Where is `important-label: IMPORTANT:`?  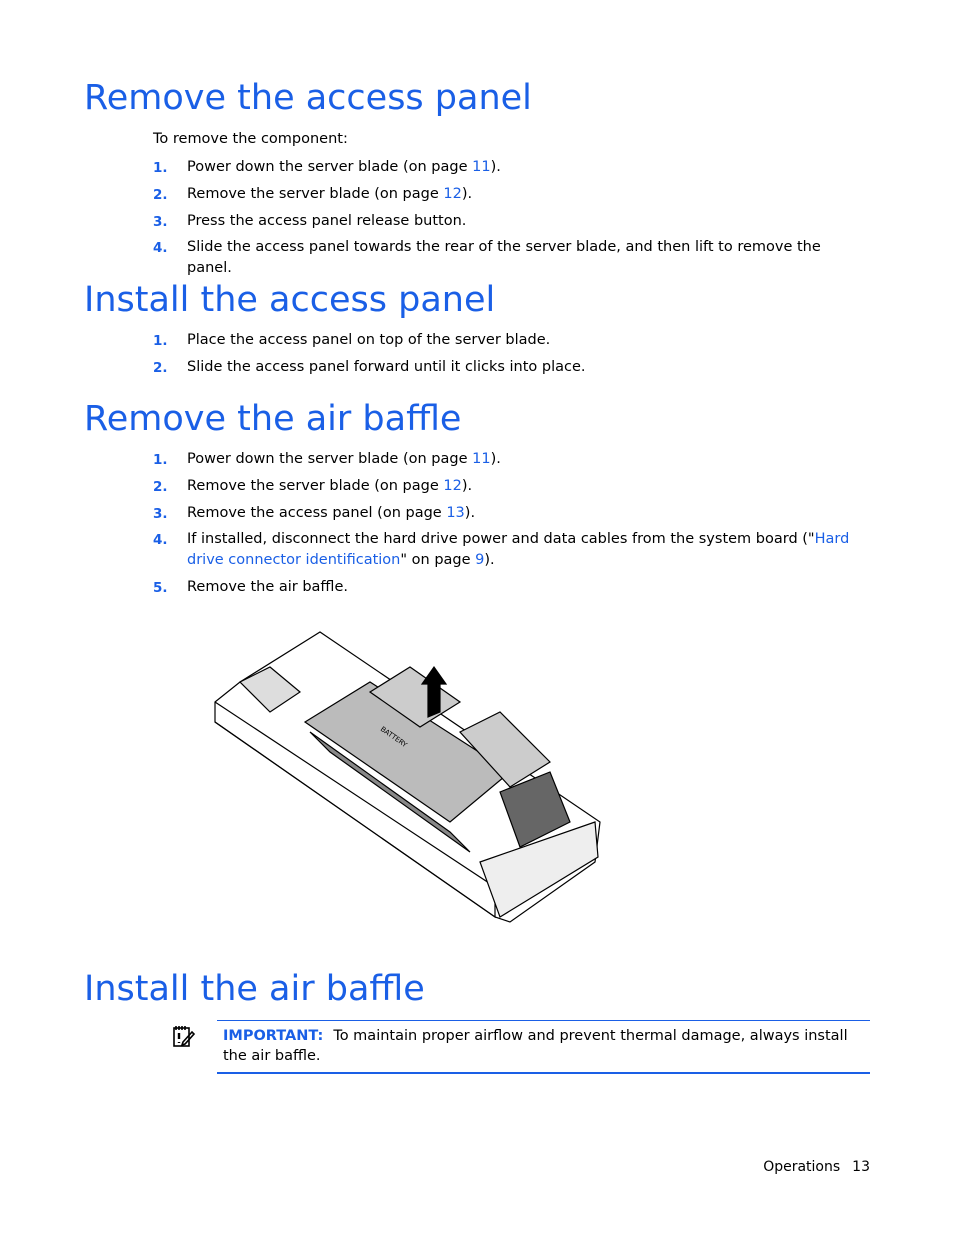
important-label: IMPORTANT: is located at coordinates (273, 1036).